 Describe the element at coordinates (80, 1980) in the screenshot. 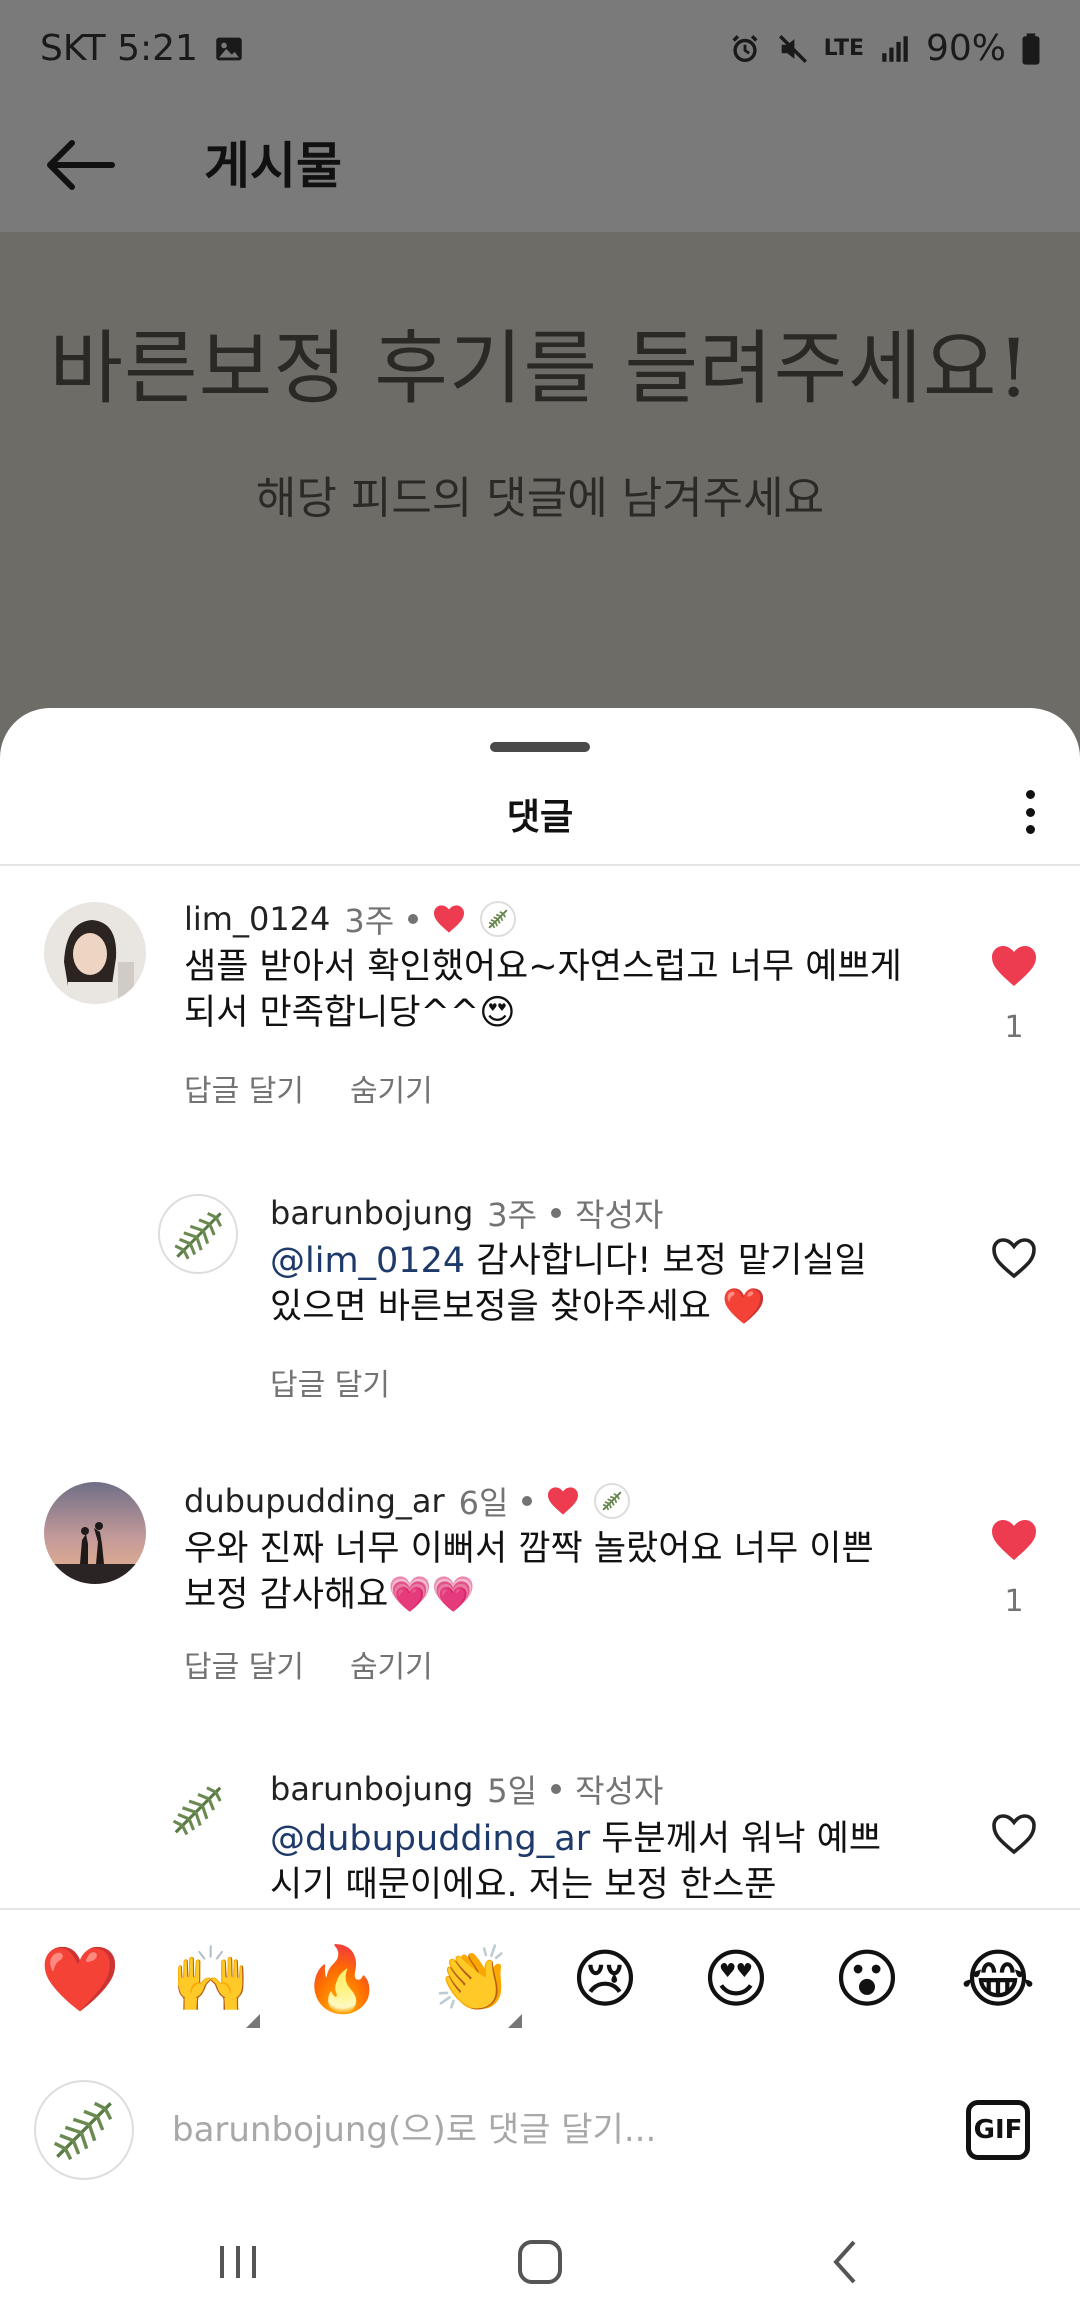

I see `reaction-heart: ❤️` at that location.